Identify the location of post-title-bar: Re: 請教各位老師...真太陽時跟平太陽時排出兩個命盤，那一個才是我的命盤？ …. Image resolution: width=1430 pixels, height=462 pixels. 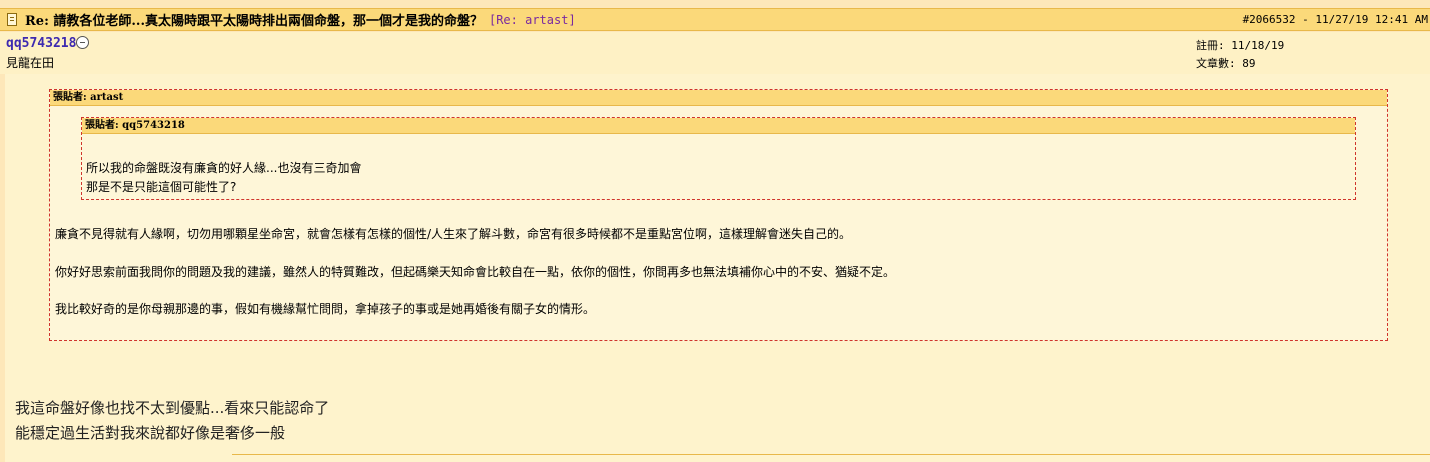
(715, 19).